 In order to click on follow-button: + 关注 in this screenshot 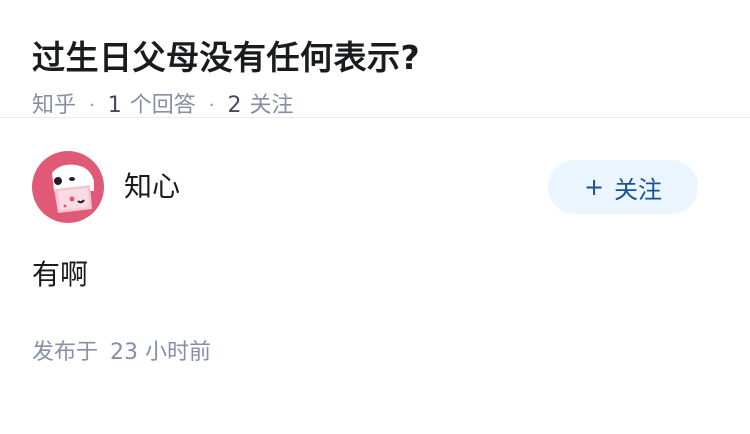, I will do `click(623, 187)`.